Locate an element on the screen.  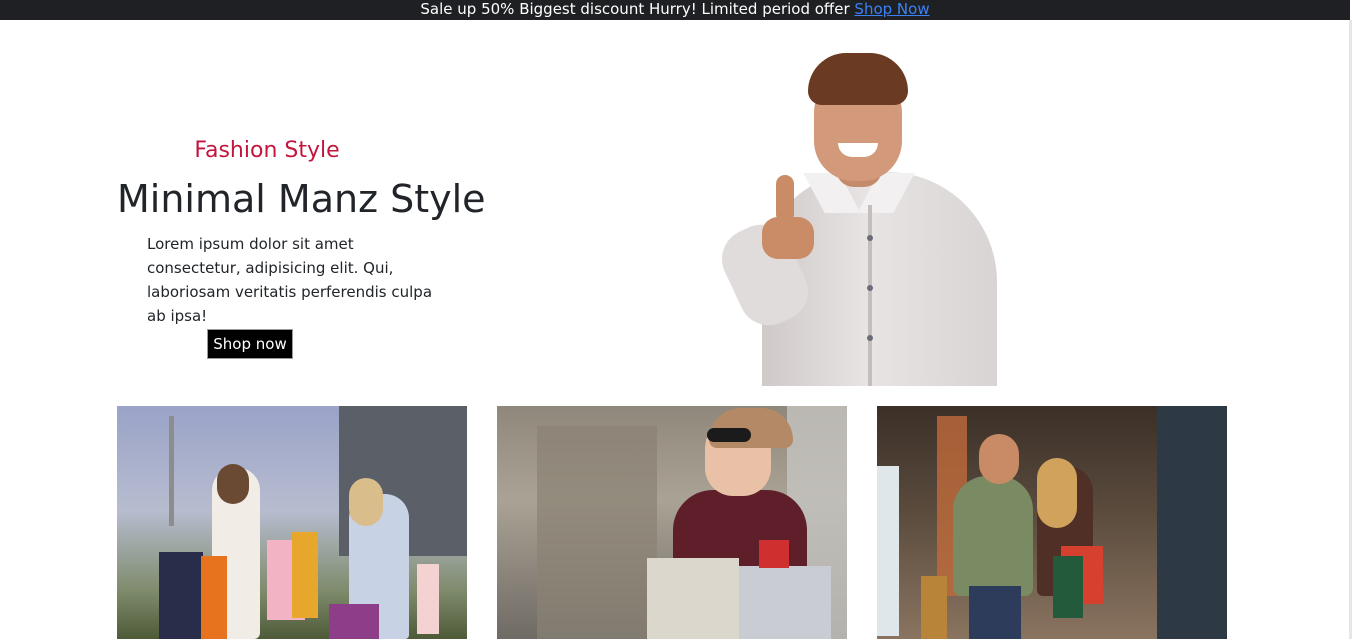
thumb-up is located at coordinates (785, 199).